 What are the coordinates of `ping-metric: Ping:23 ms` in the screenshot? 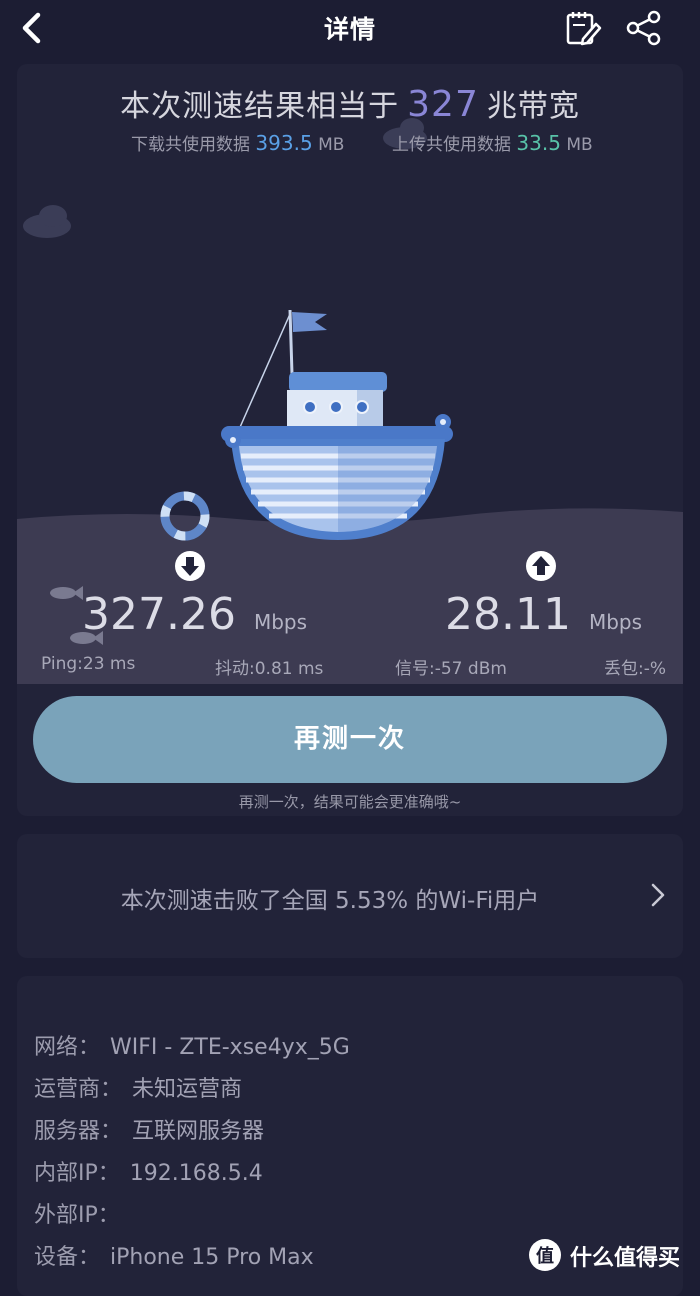 It's located at (88, 664).